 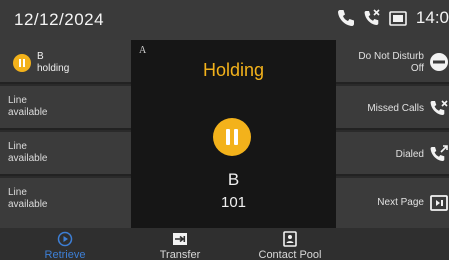 What do you see at coordinates (53, 68) in the screenshot?
I see `line-key-state: holding` at bounding box center [53, 68].